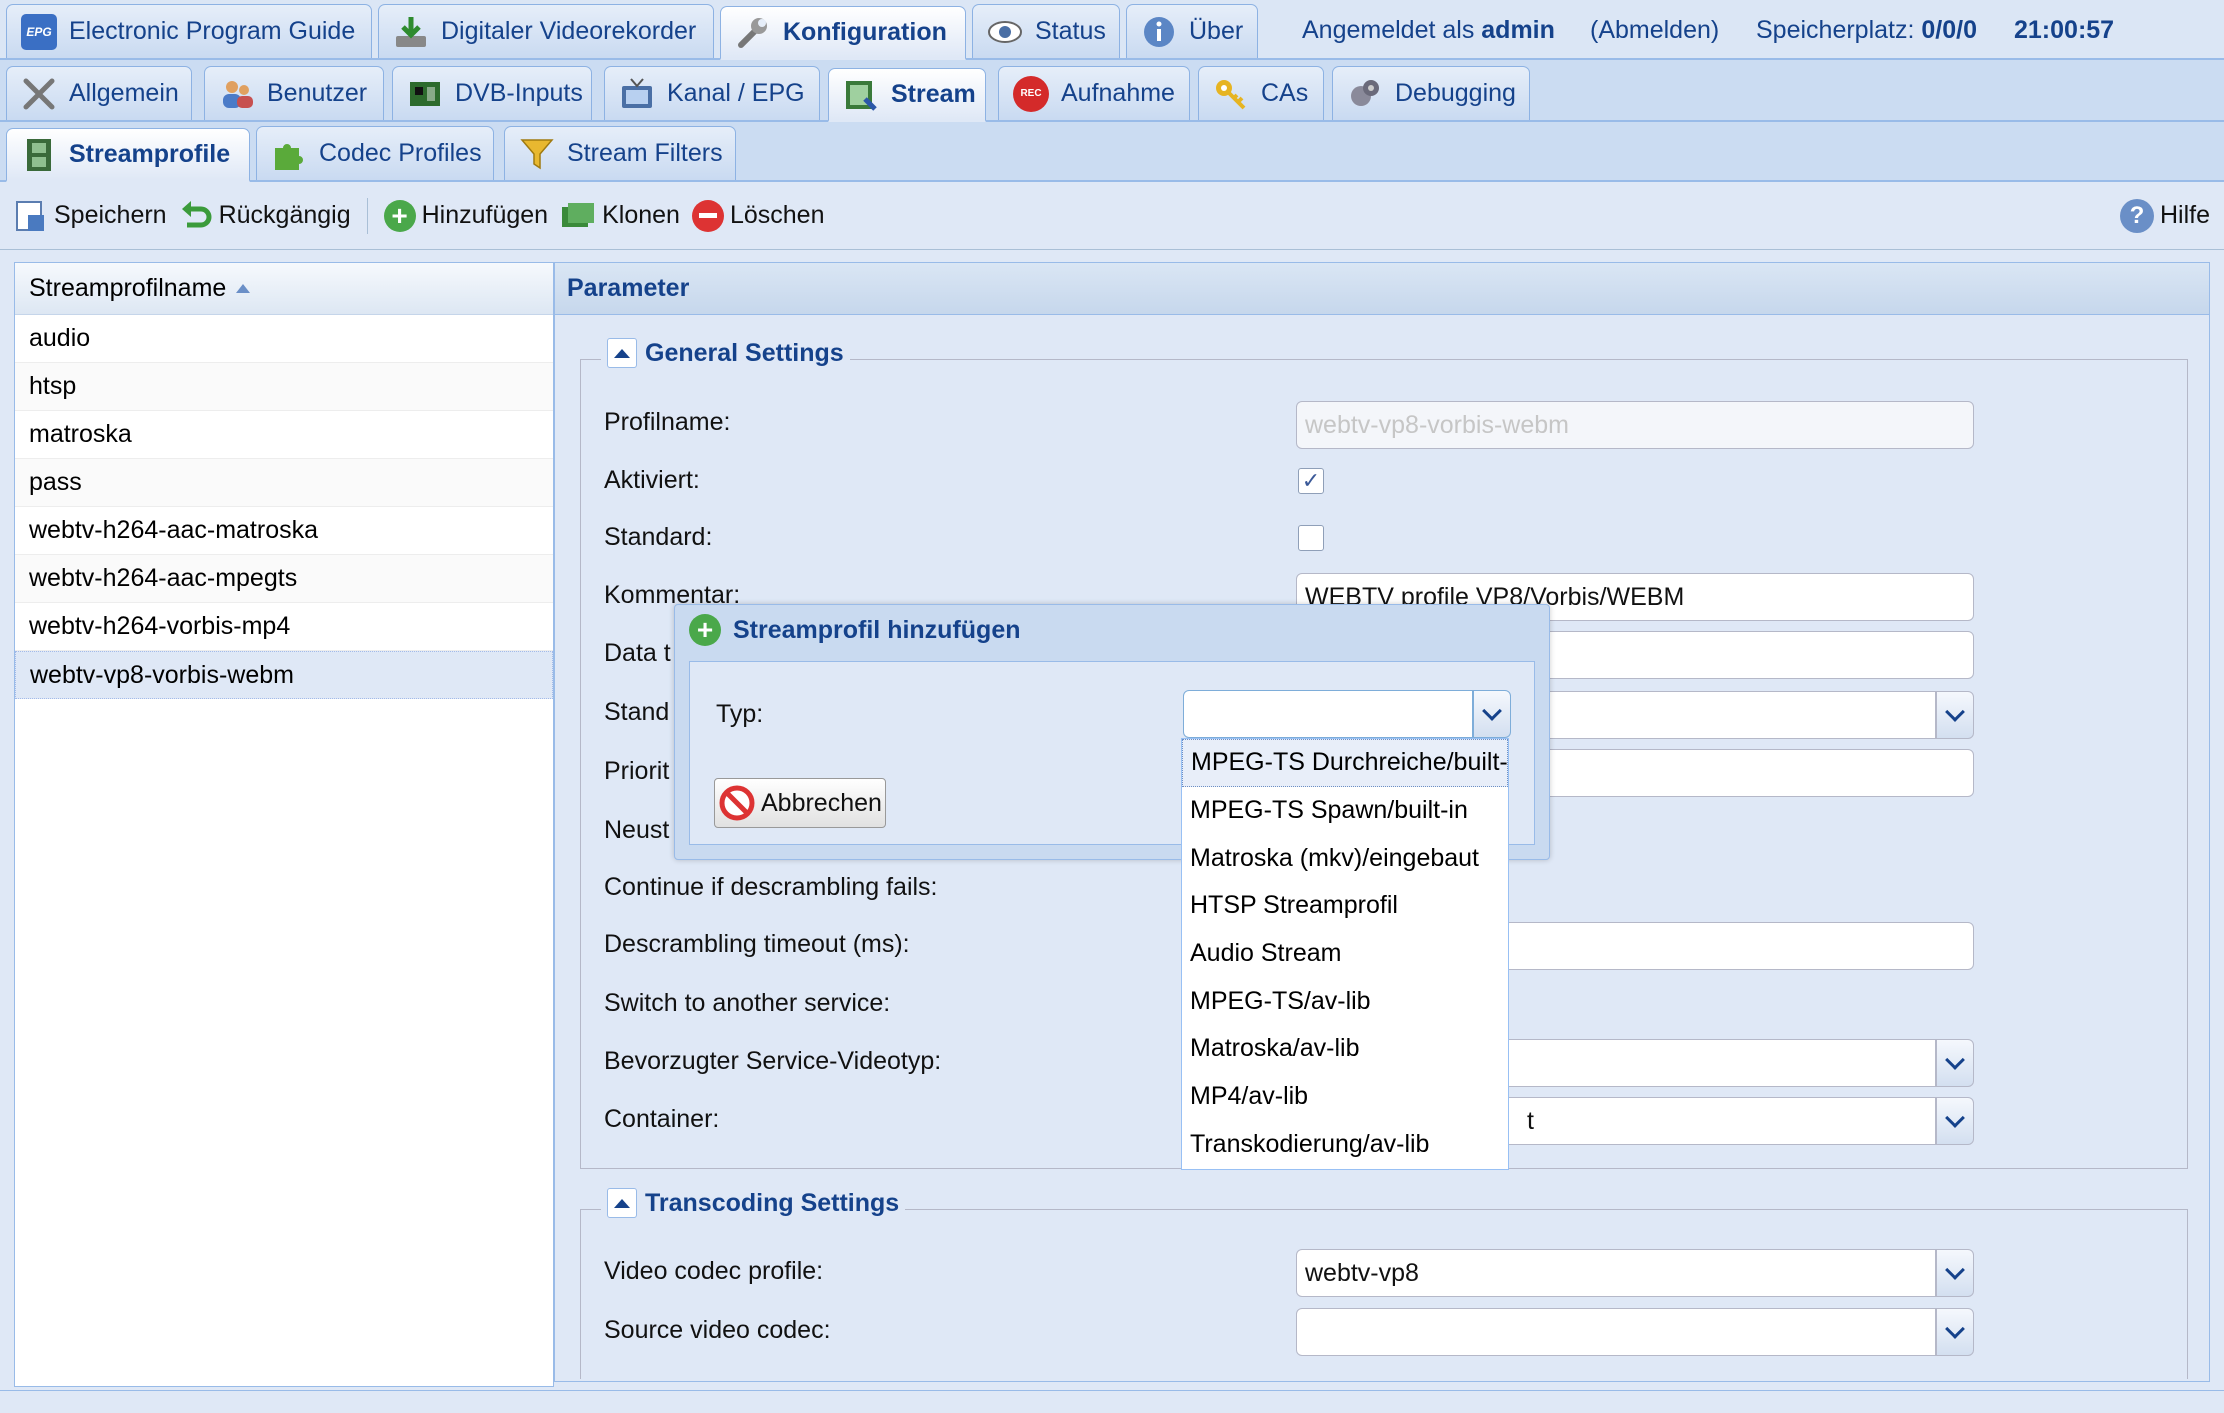  I want to click on transcoding-settings-legend: Transcoding Settings, so click(753, 1203).